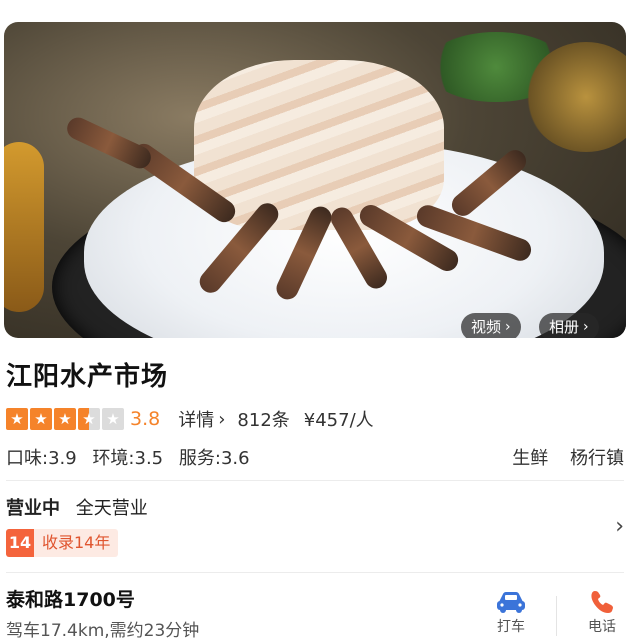  Describe the element at coordinates (145, 419) in the screenshot. I see `rating-score: 3.8` at that location.